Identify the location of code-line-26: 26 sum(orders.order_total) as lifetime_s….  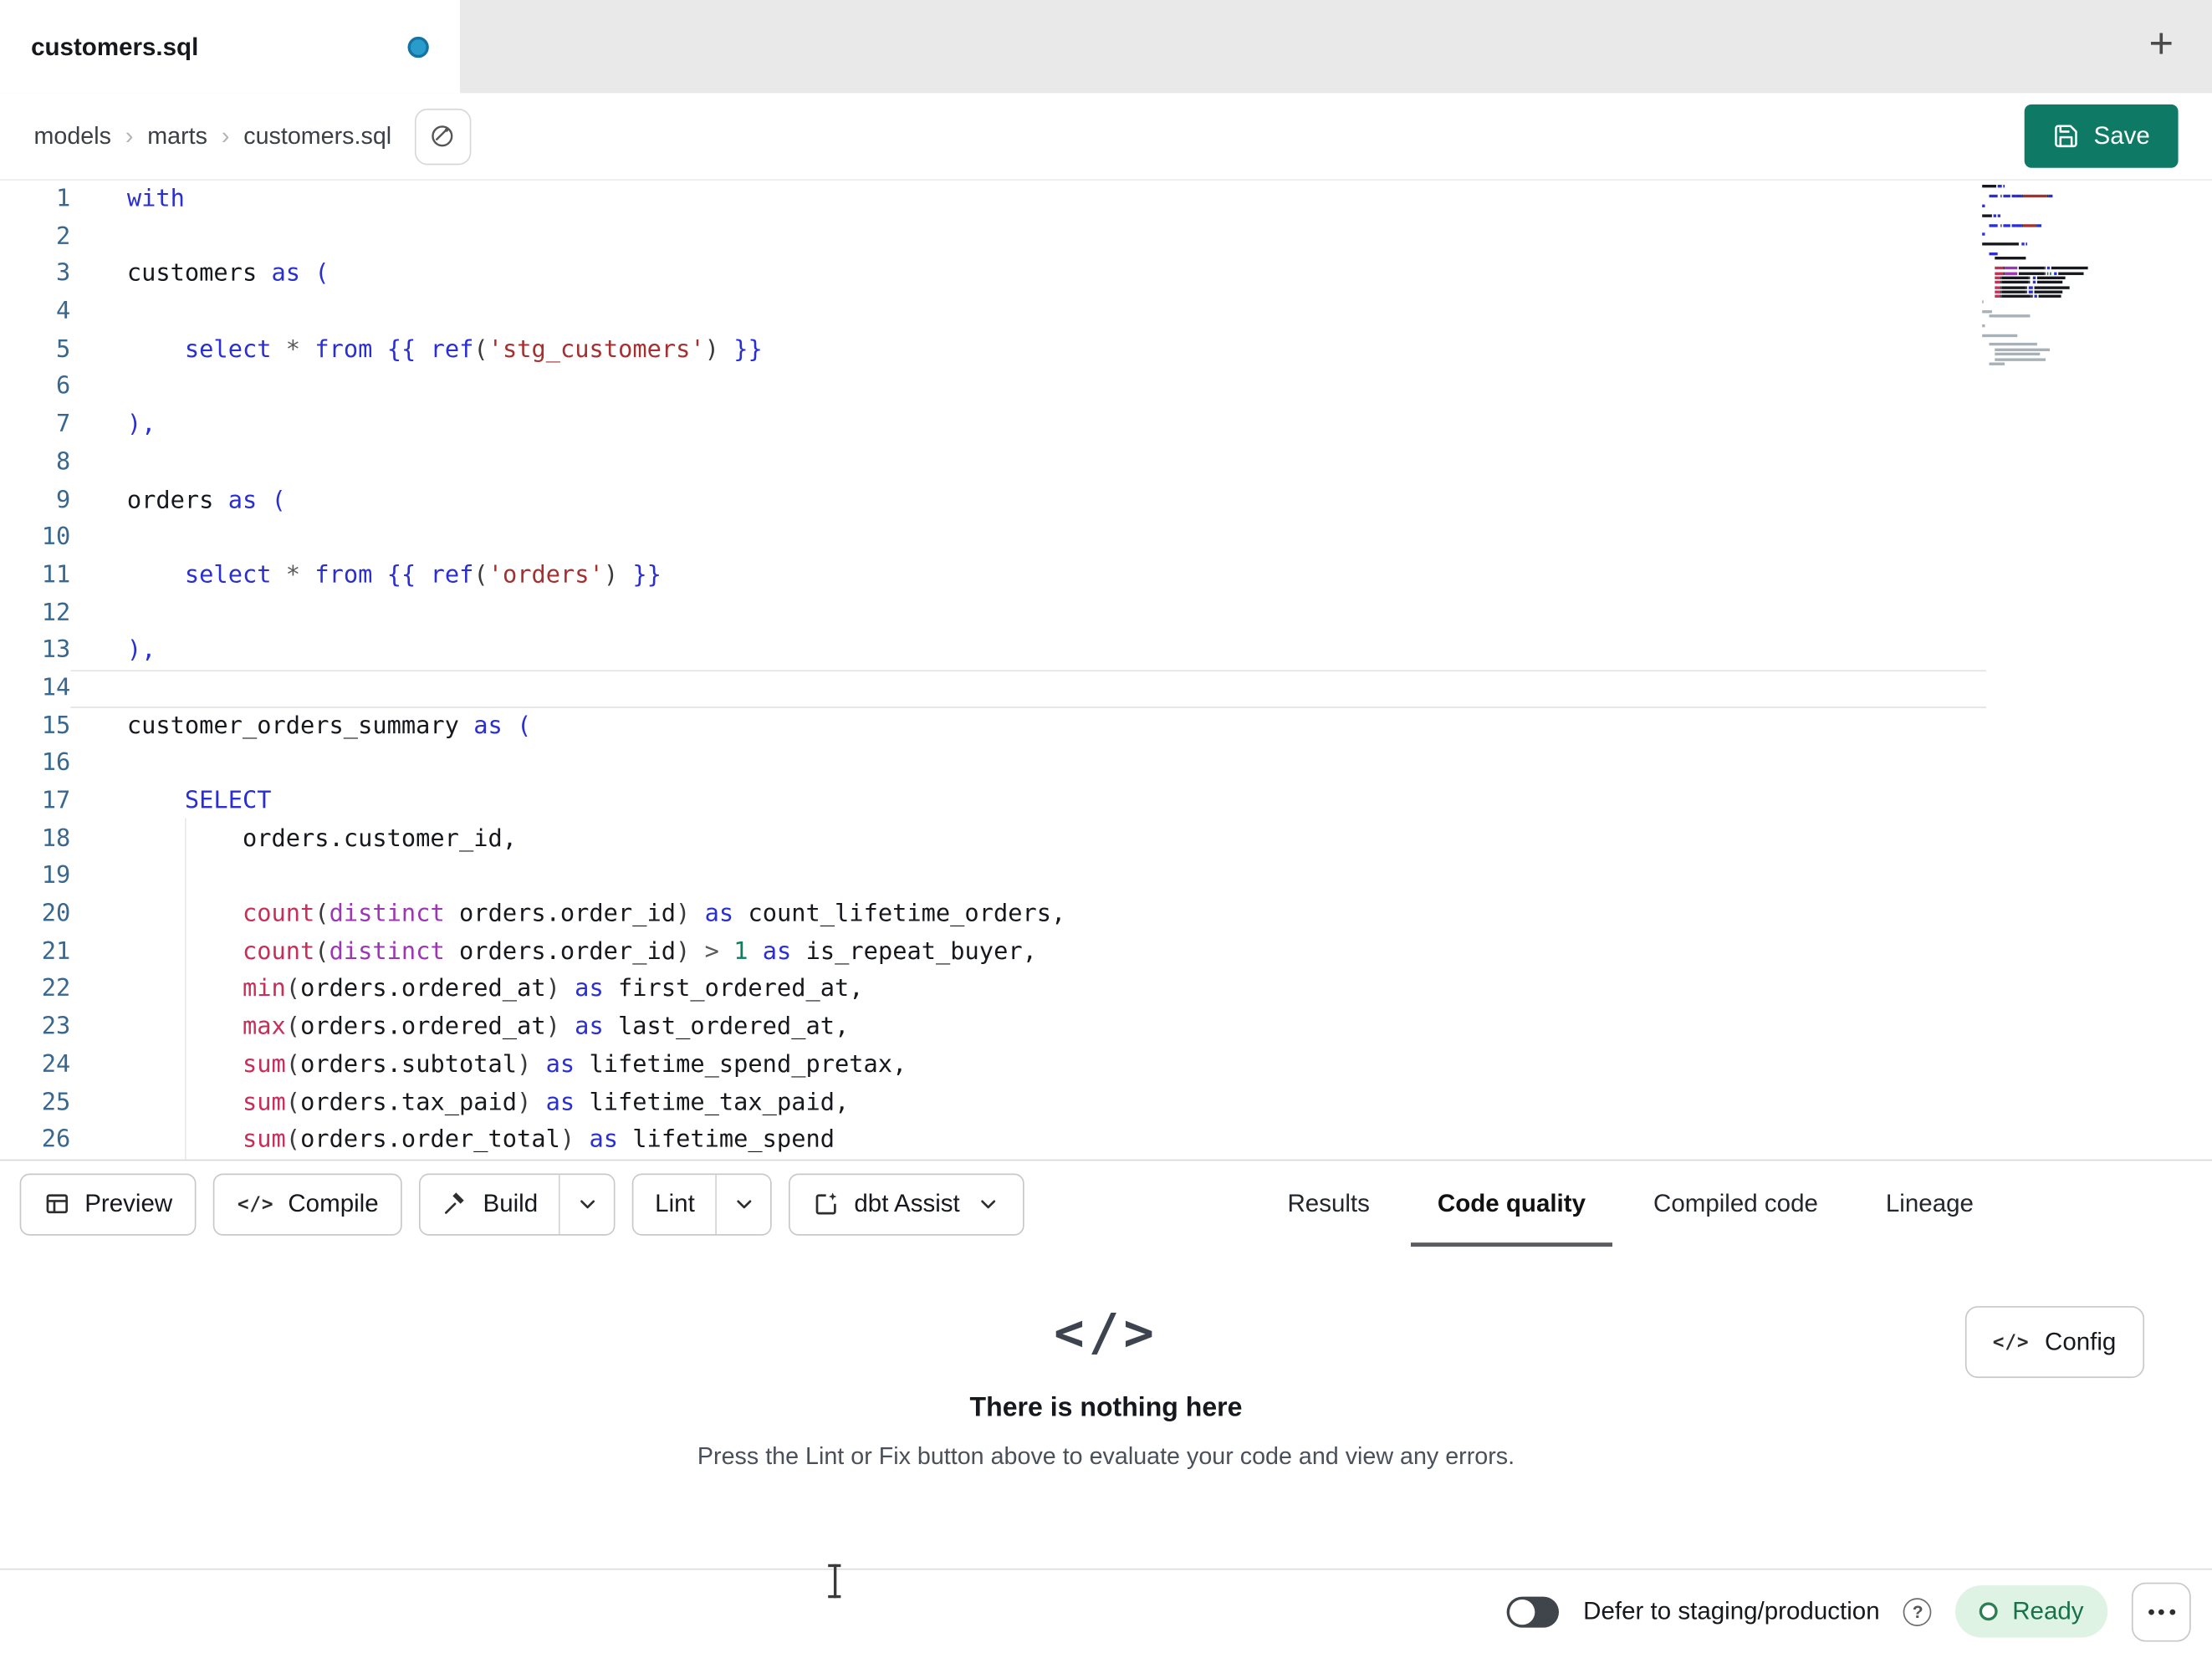
(1106, 1140).